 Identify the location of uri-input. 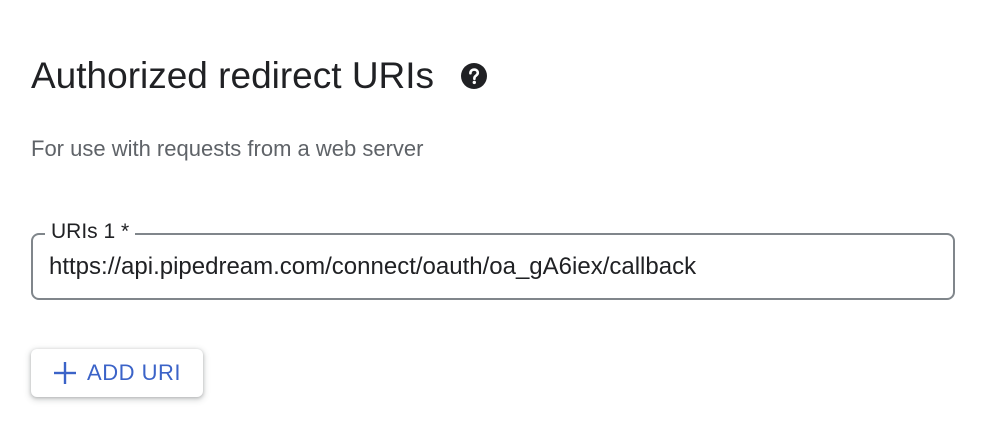
(489, 267).